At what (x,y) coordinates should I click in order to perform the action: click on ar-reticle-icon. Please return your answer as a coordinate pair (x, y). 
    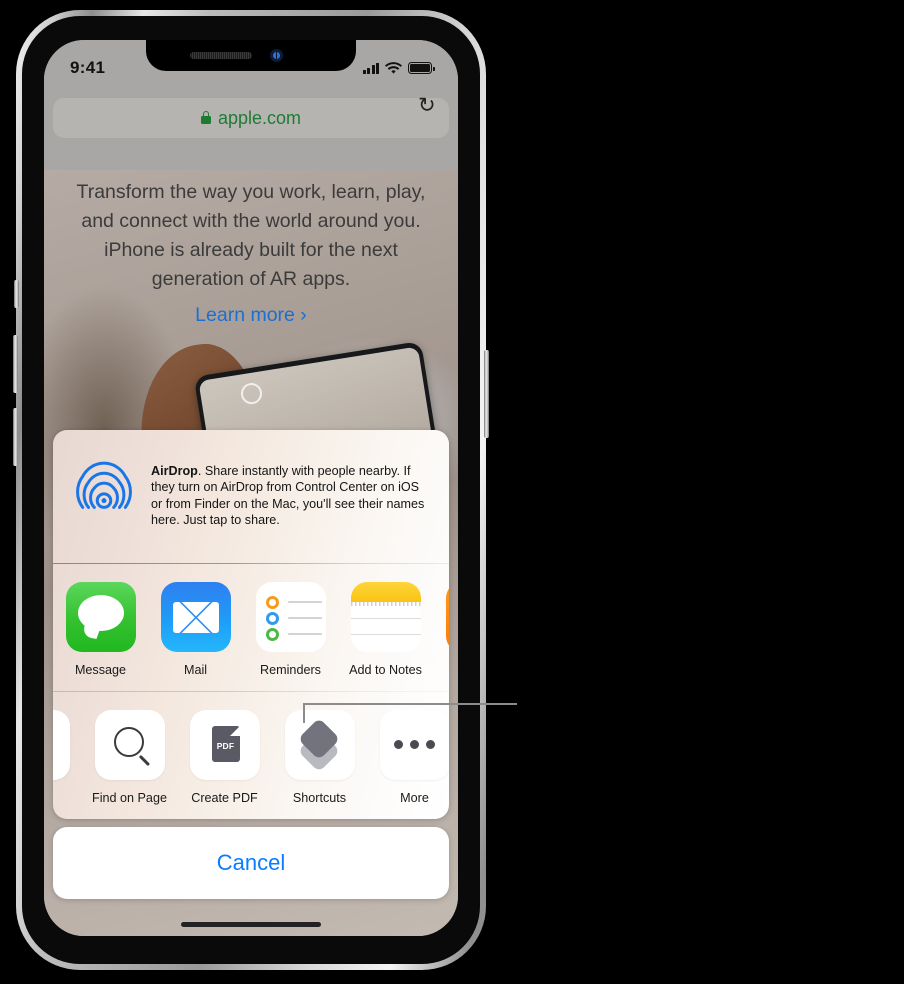
    Looking at the image, I should click on (251, 393).